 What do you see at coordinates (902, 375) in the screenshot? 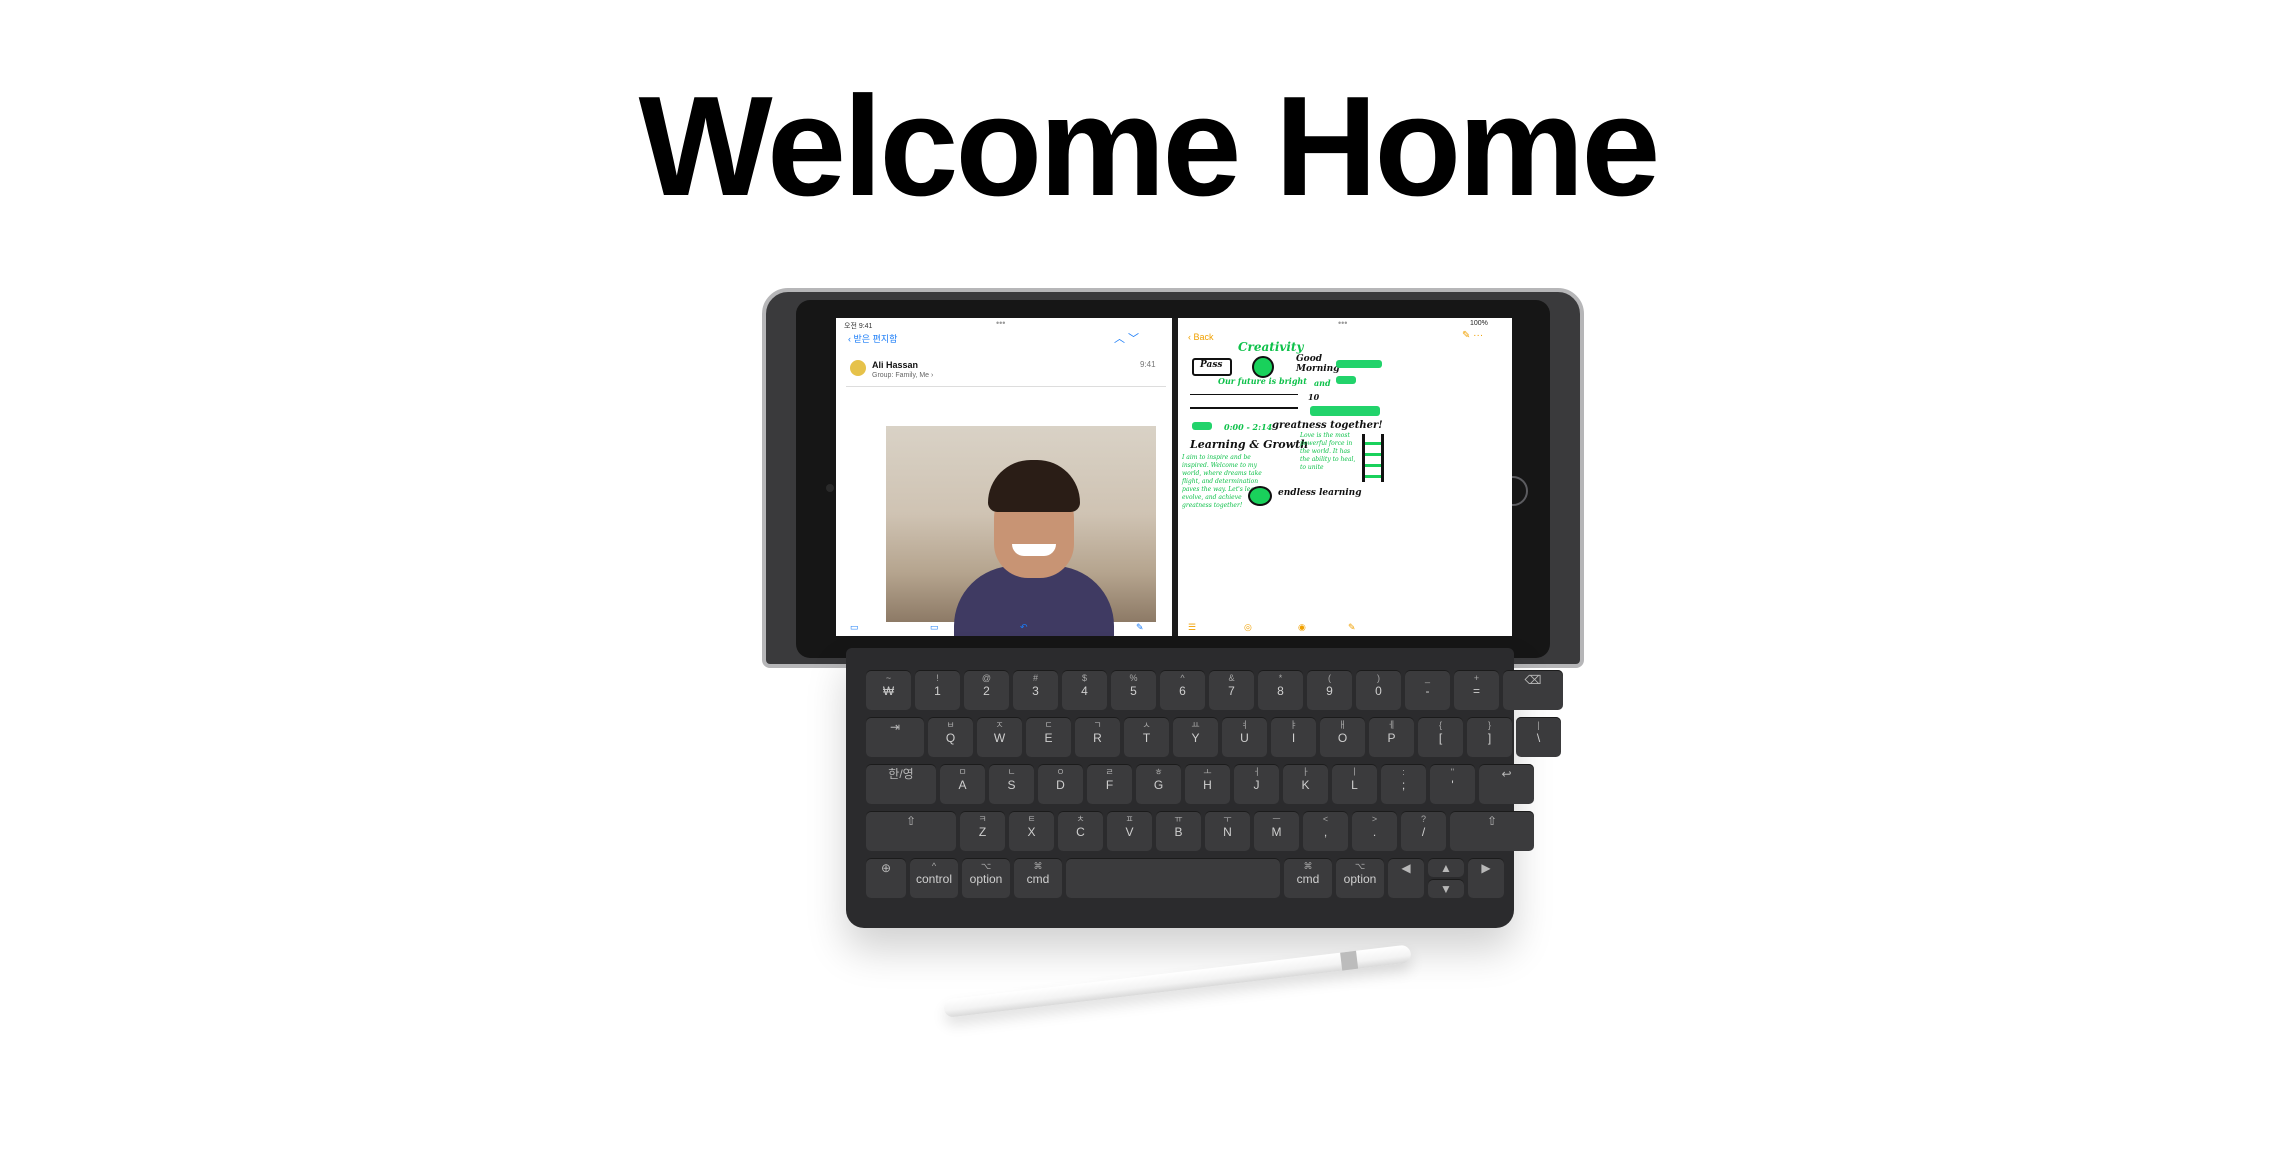
I see `recipient-group: Group: Family, Me ›` at bounding box center [902, 375].